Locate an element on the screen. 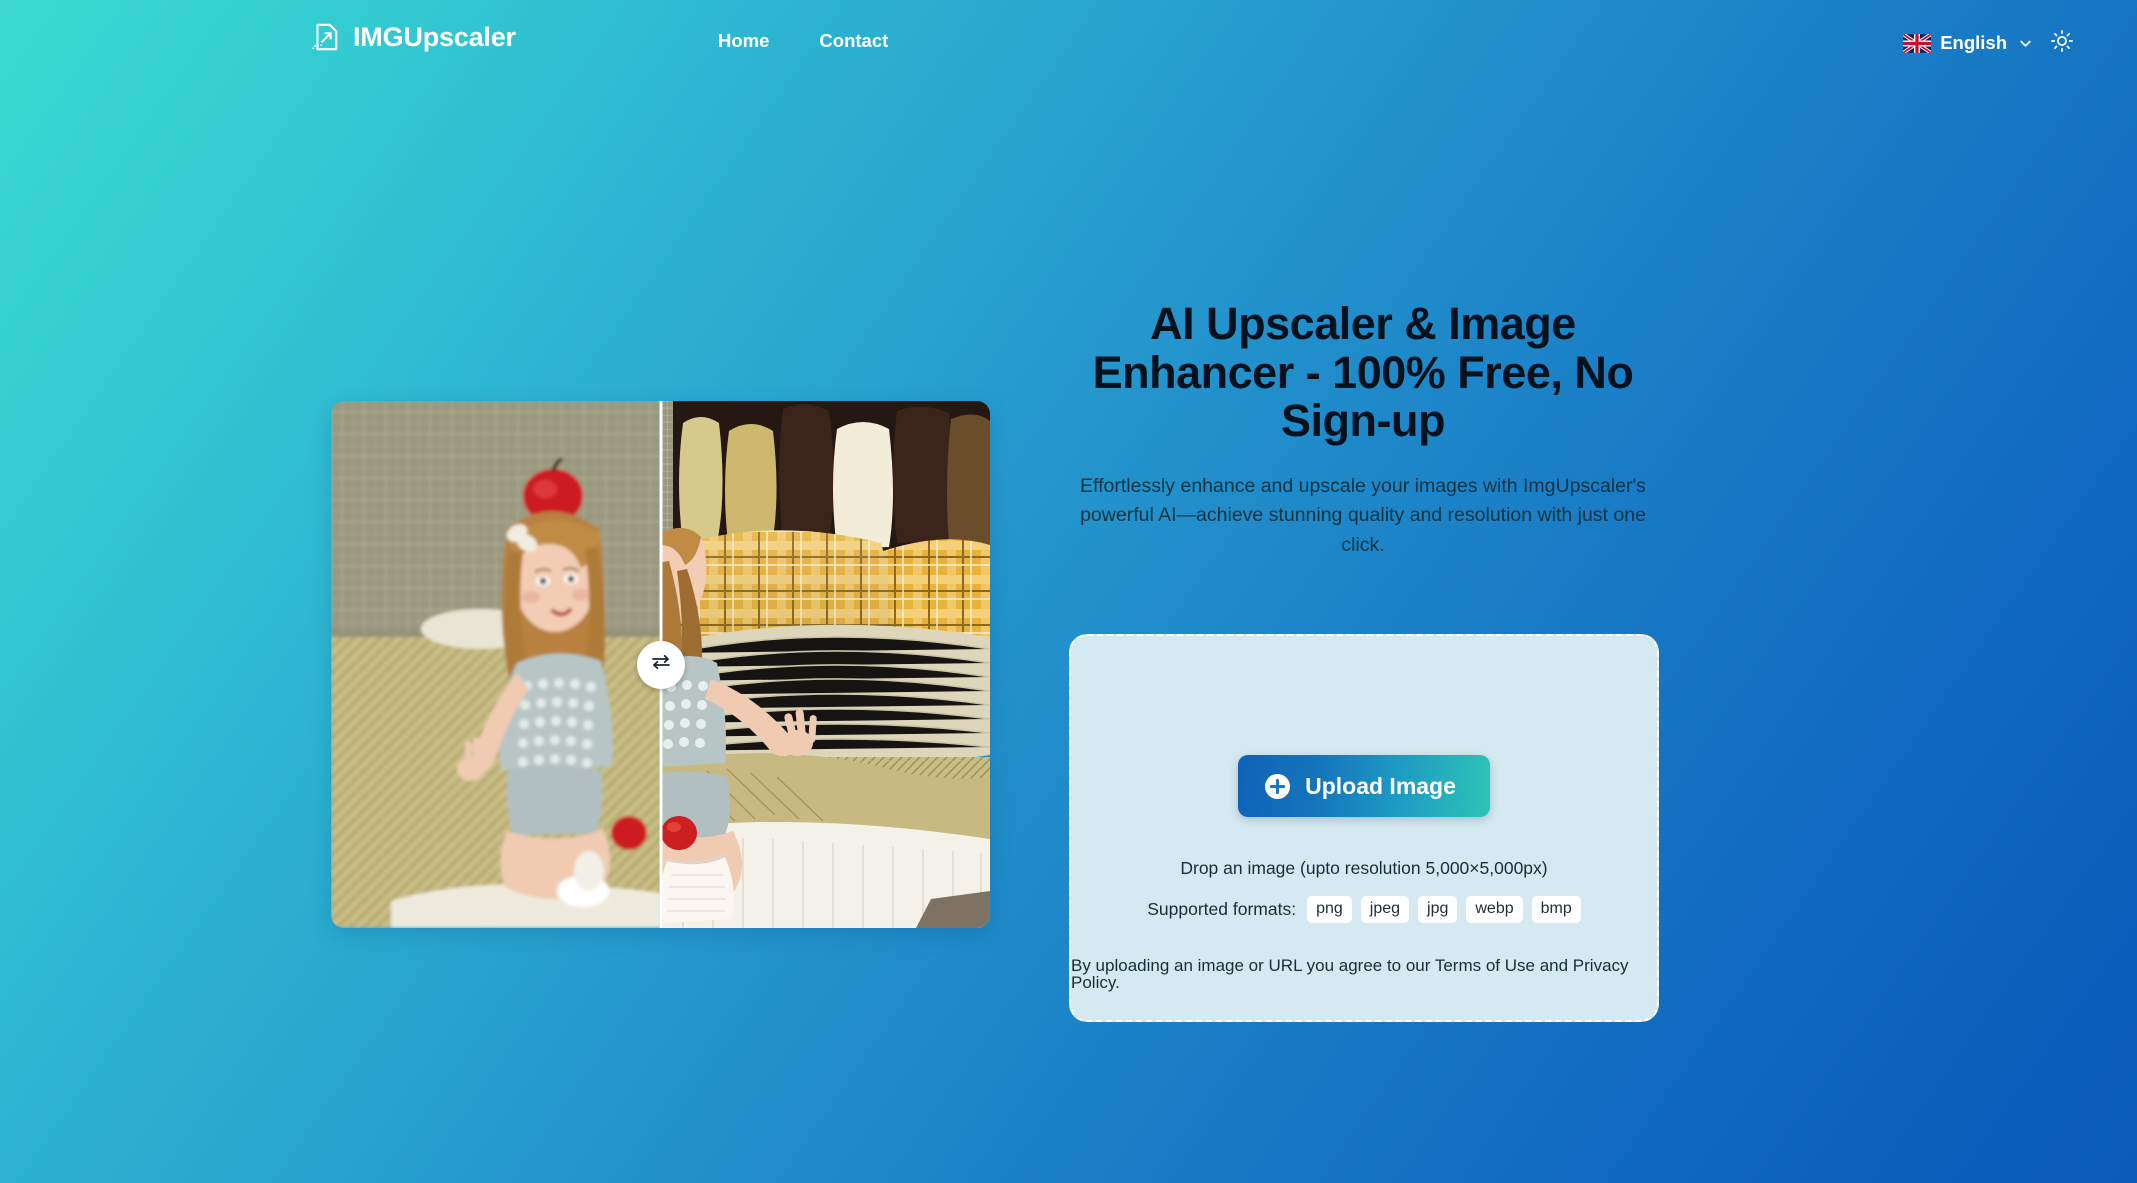 The height and width of the screenshot is (1183, 2137). format-chip-jpg: jpg is located at coordinates (1438, 909).